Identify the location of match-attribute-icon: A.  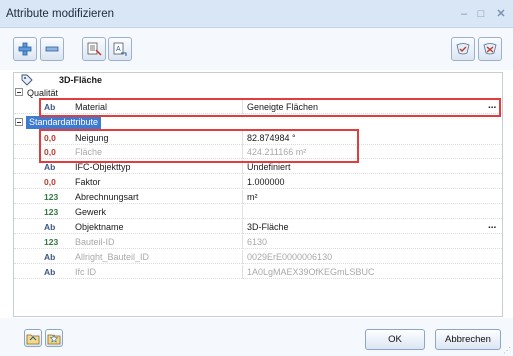
(120, 49).